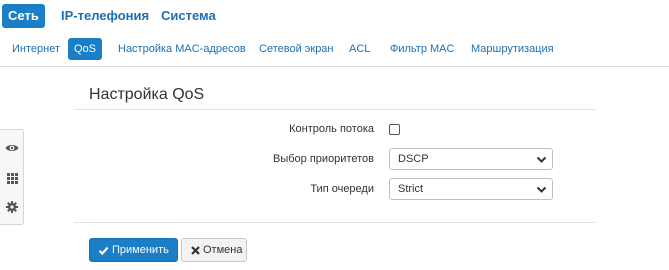  I want to click on top-nav-item-system: Система, so click(188, 16).